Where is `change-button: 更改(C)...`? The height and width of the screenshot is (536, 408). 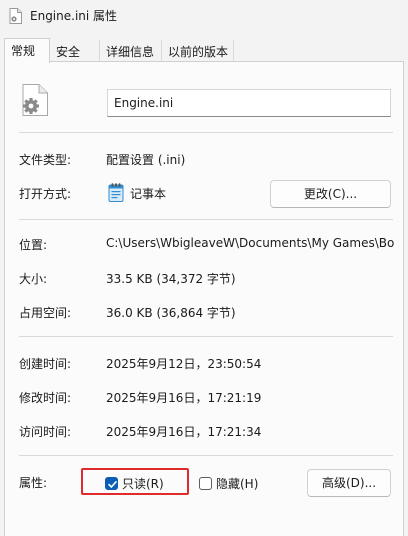
change-button: 更改(C)... is located at coordinates (330, 194).